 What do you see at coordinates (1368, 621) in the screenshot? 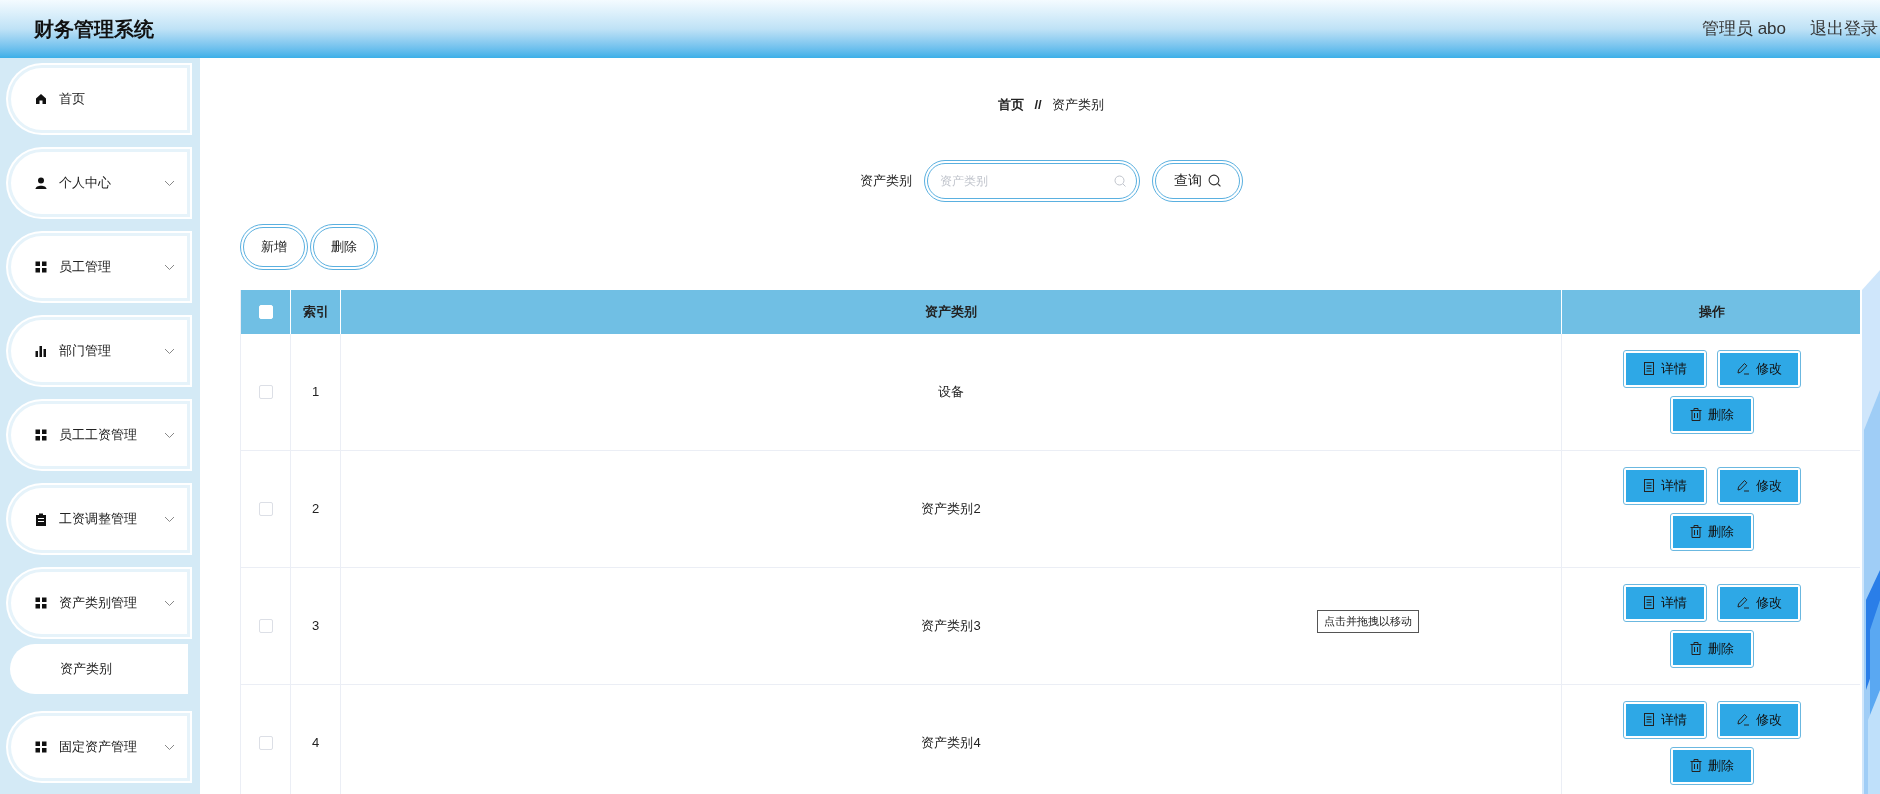
I see `tooltip: 点击并拖拽以移动` at bounding box center [1368, 621].